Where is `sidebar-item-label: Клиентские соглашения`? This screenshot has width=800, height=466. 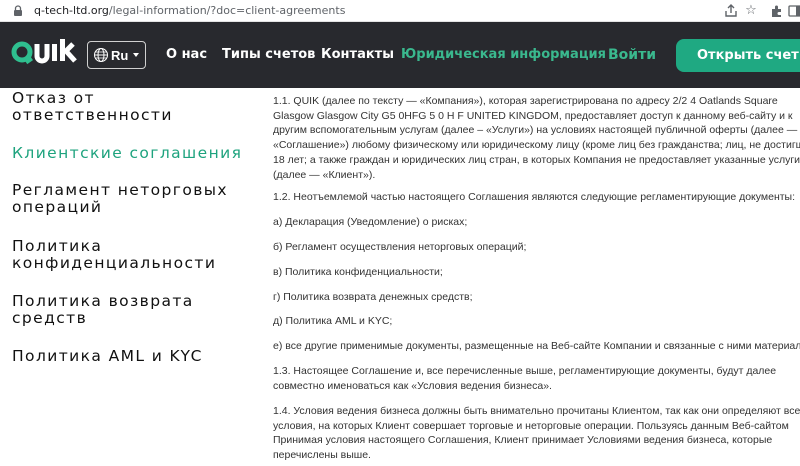
sidebar-item-label: Клиентские соглашения is located at coordinates (127, 153).